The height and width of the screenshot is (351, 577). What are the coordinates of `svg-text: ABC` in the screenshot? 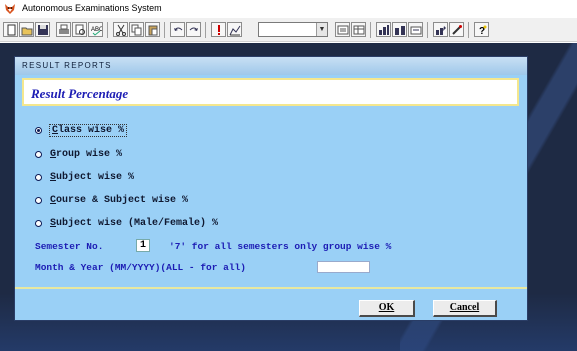 It's located at (96, 30).